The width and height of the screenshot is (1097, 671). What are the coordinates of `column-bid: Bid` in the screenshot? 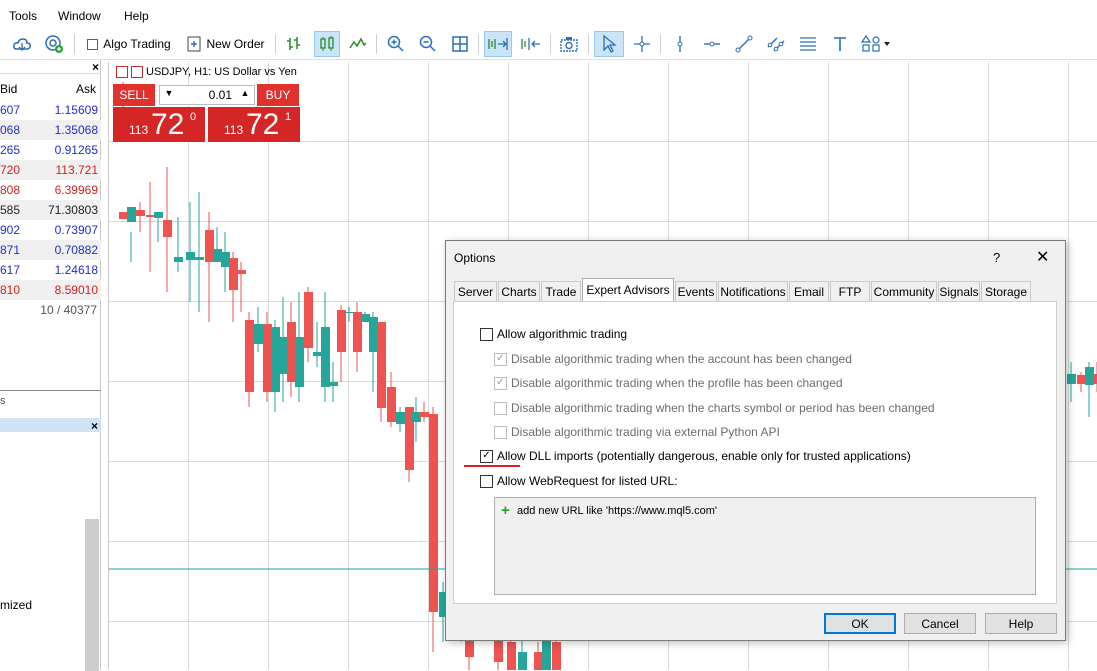 It's located at (8, 89).